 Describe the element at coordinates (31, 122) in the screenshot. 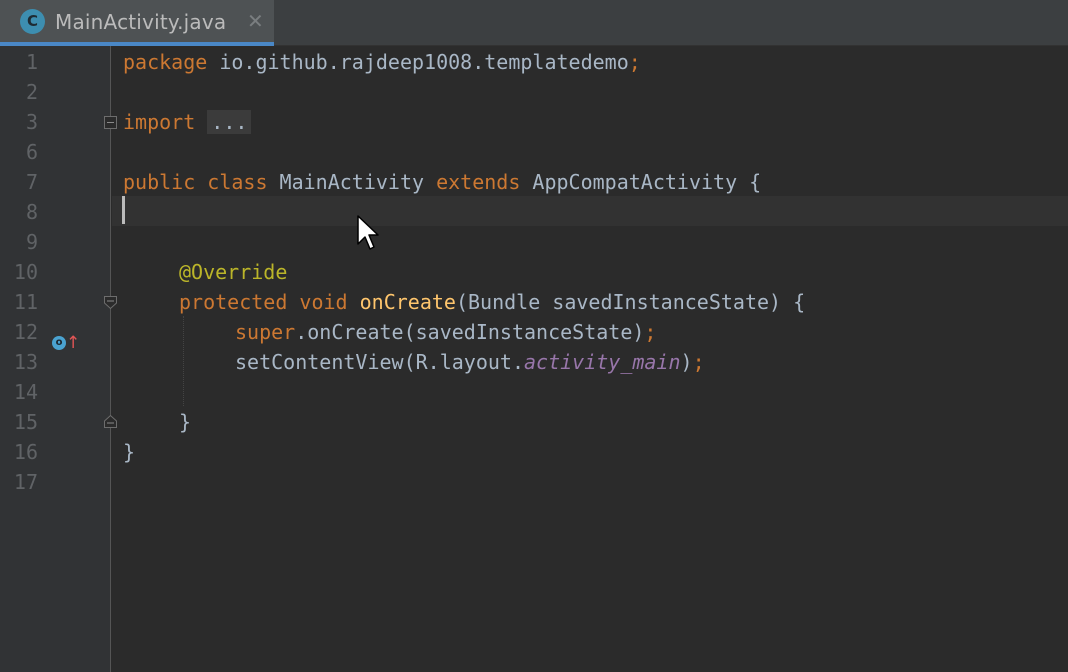

I see `line-number: 3` at that location.